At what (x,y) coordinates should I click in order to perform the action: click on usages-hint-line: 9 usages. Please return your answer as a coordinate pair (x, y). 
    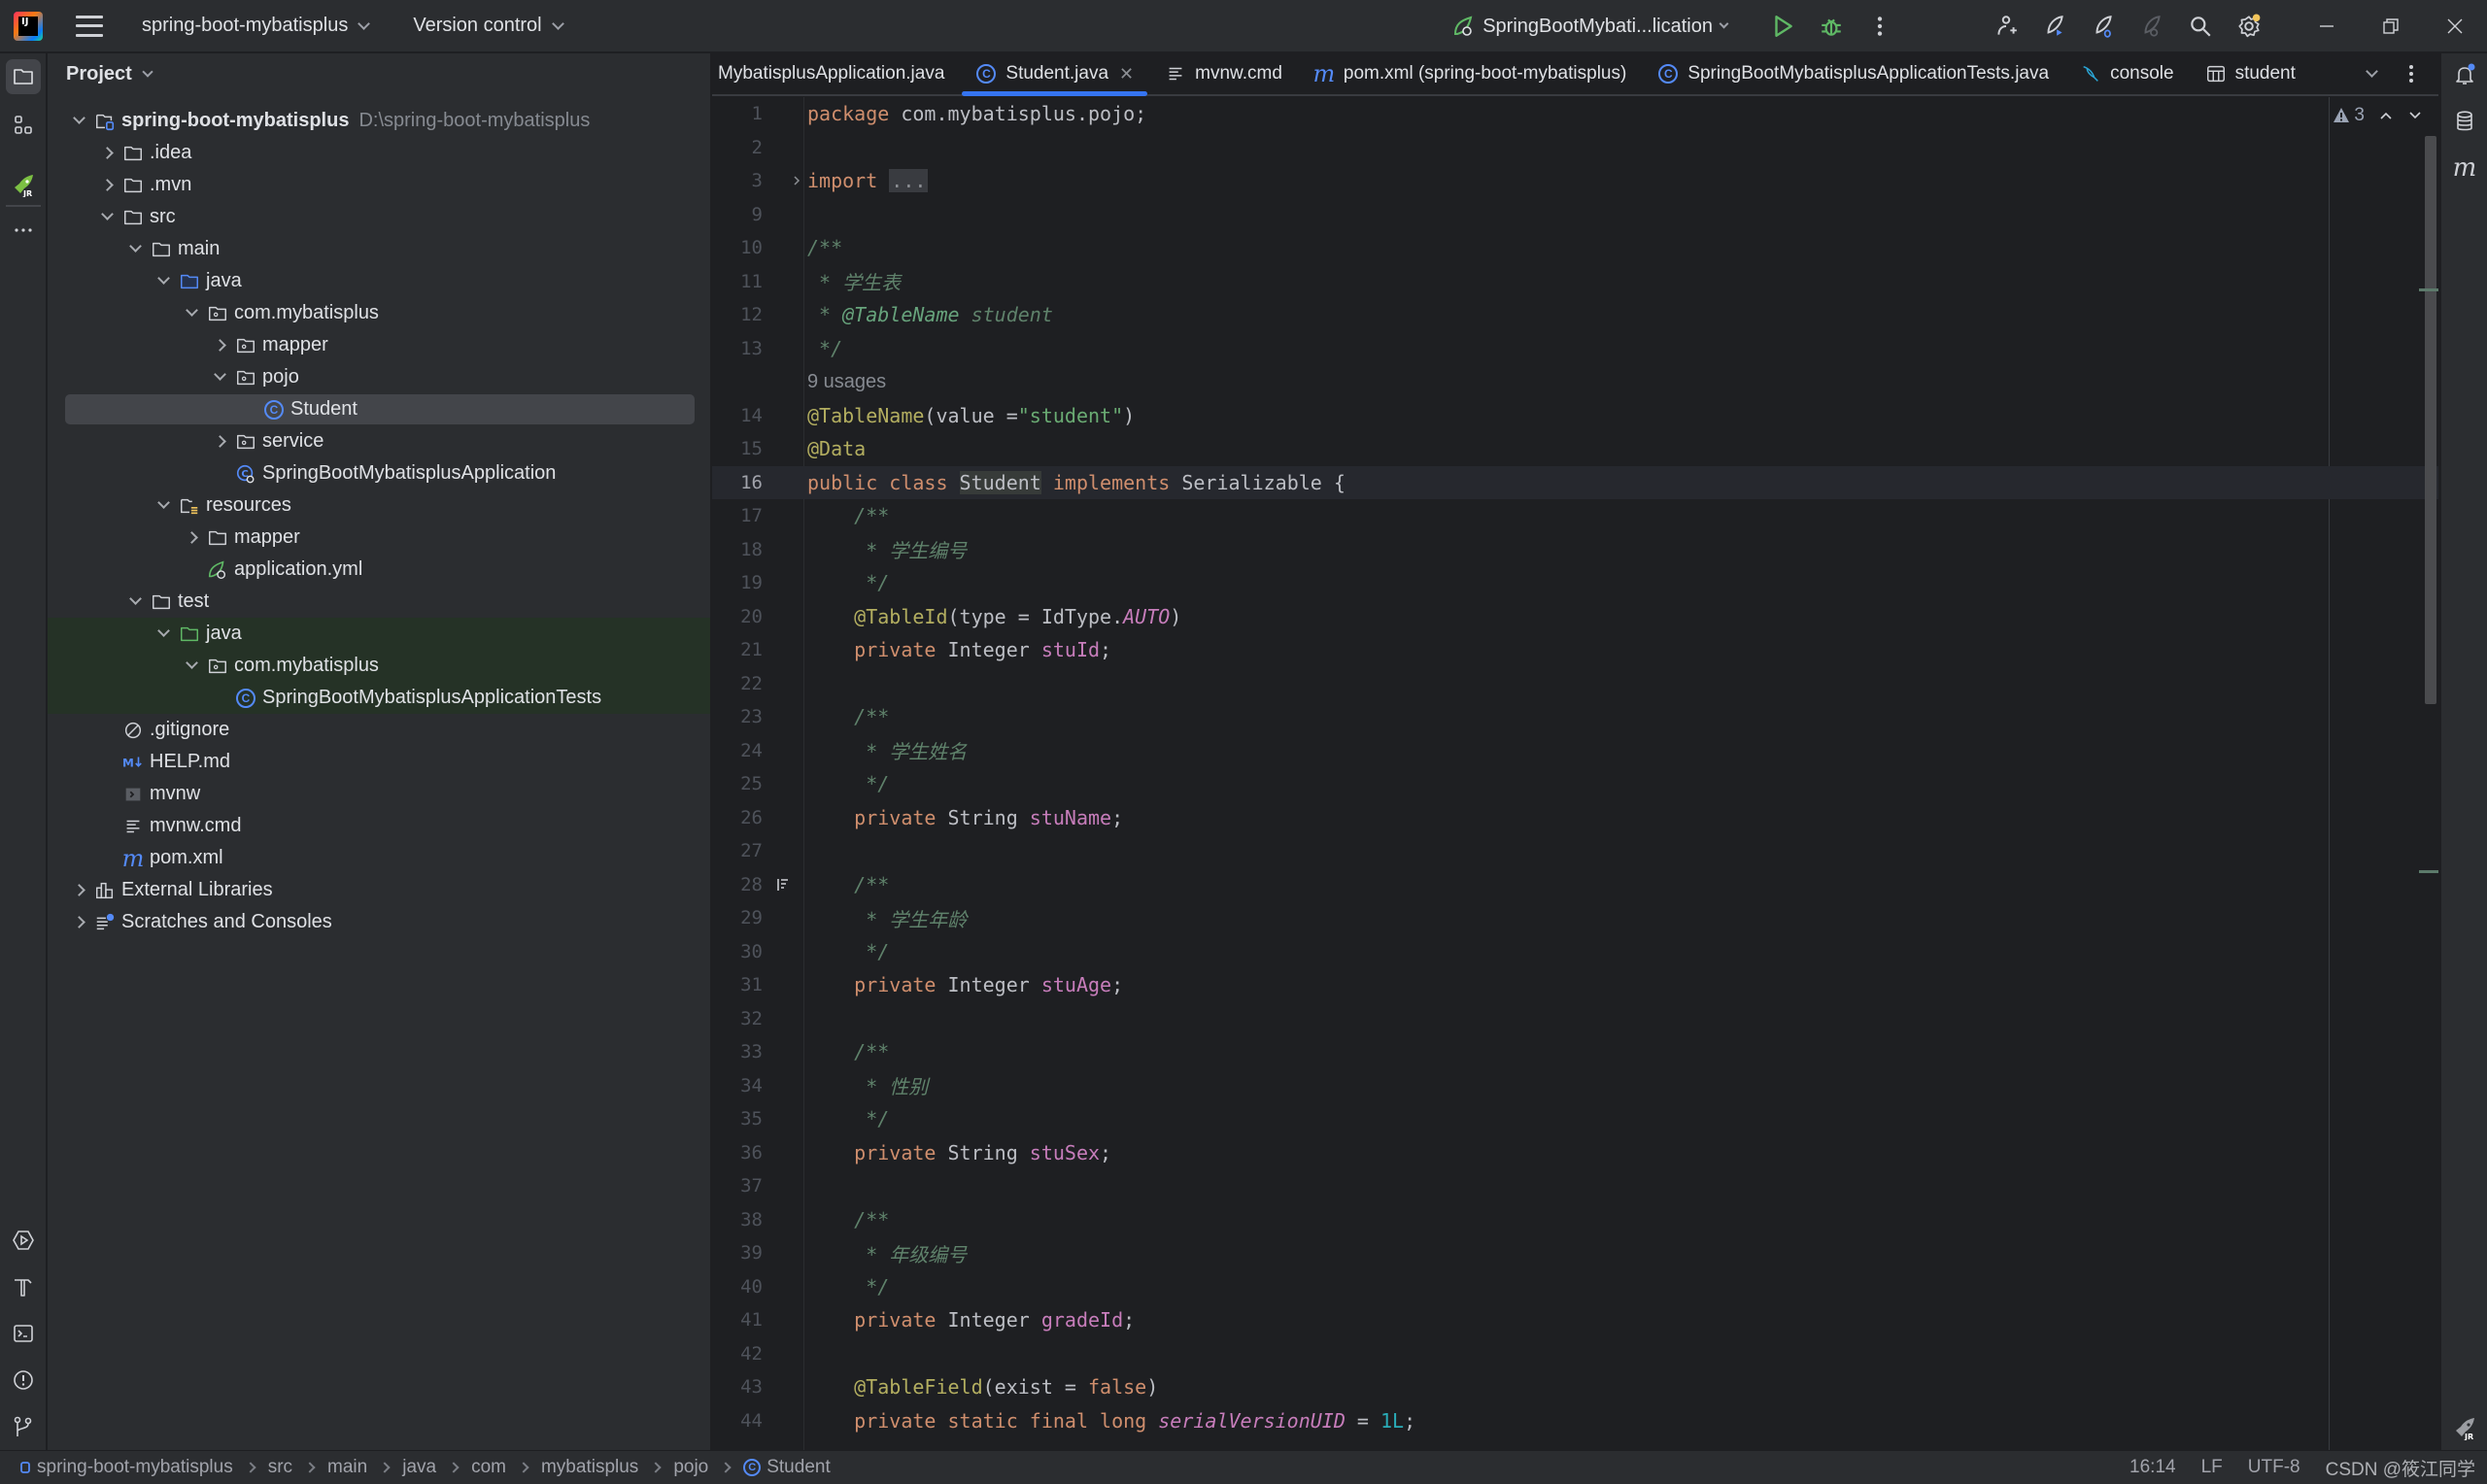
    Looking at the image, I should click on (1575, 382).